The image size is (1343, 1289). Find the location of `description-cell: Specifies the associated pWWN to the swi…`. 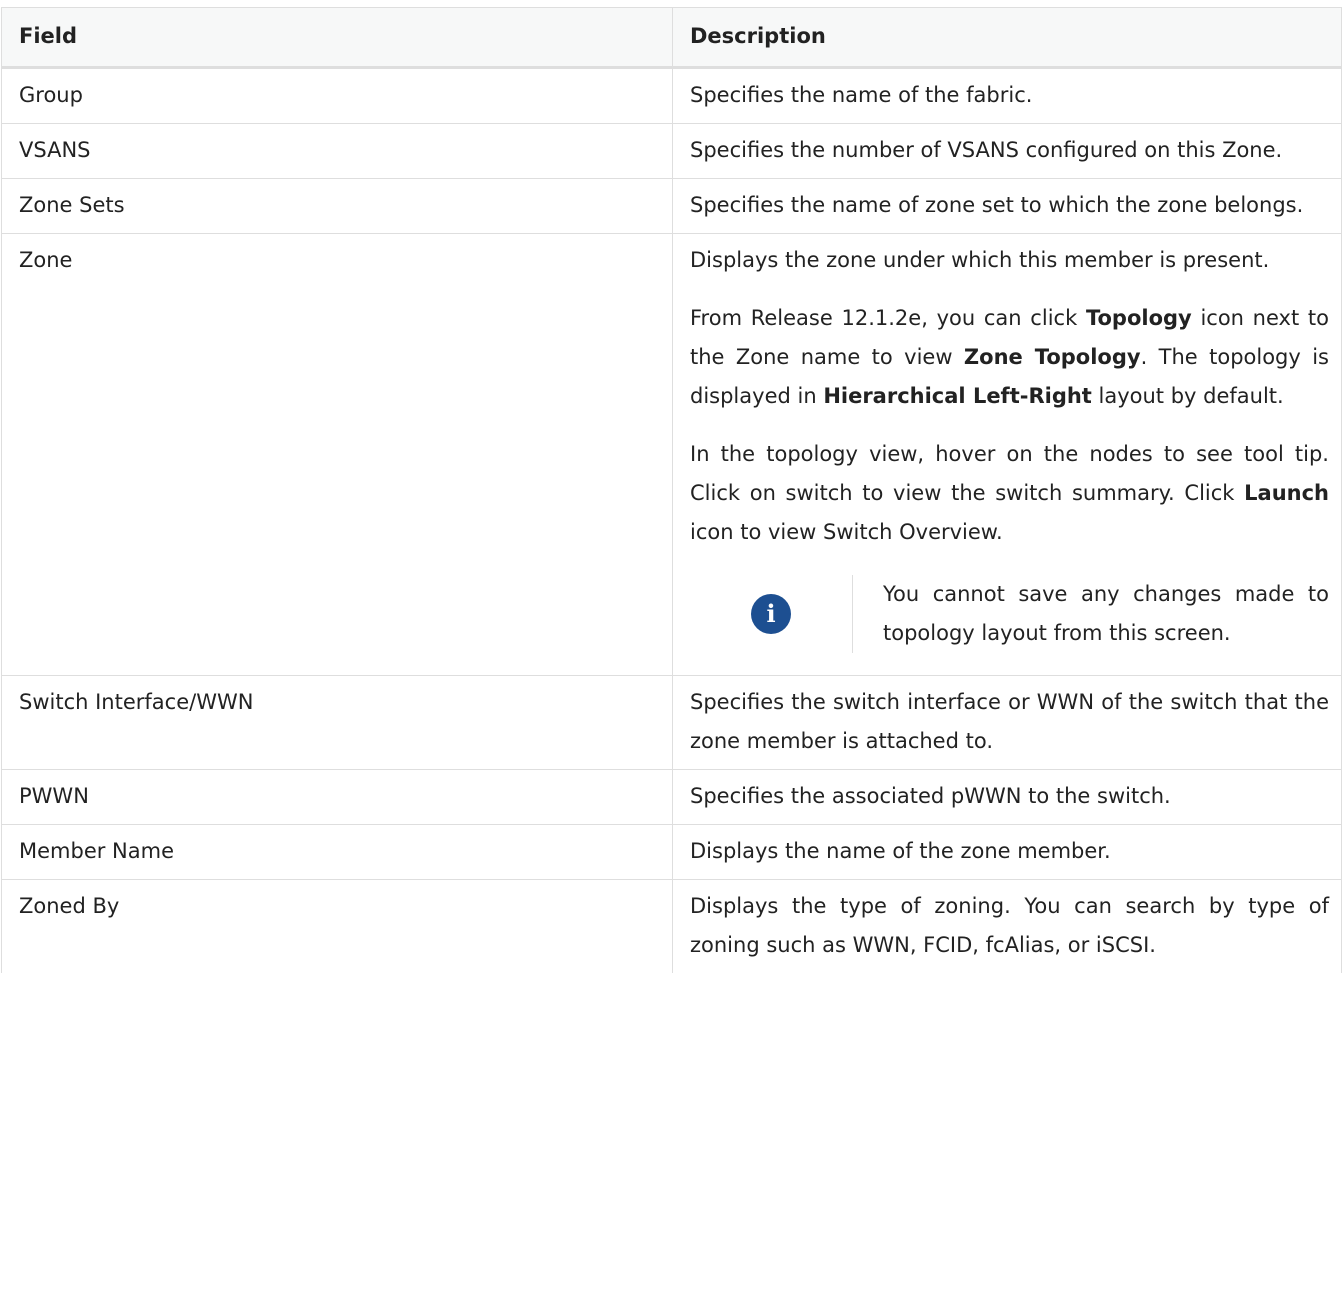

description-cell: Specifies the associated pWWN to the swi… is located at coordinates (1007, 797).